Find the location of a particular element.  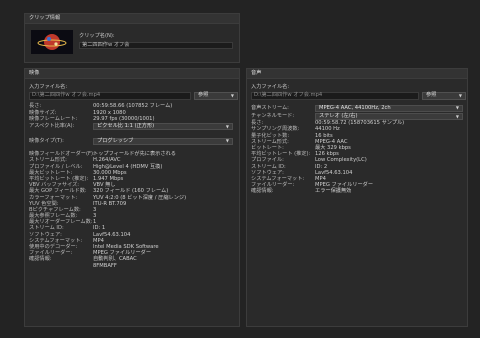

audio-property-value: ID: 2 is located at coordinates (321, 166).